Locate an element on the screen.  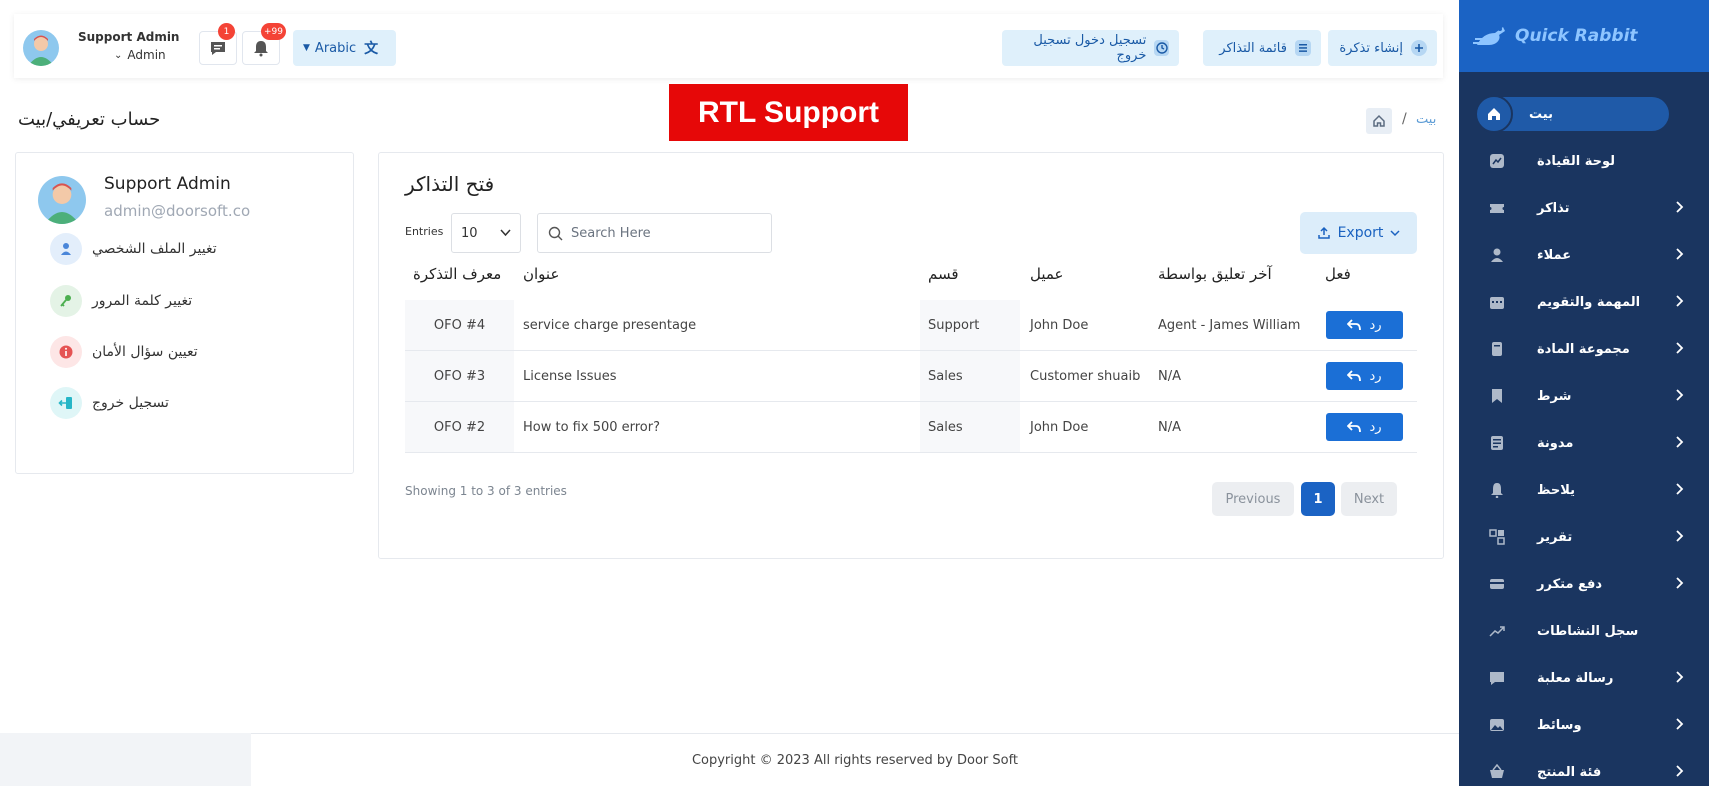
messages-button: 1 is located at coordinates (218, 44).